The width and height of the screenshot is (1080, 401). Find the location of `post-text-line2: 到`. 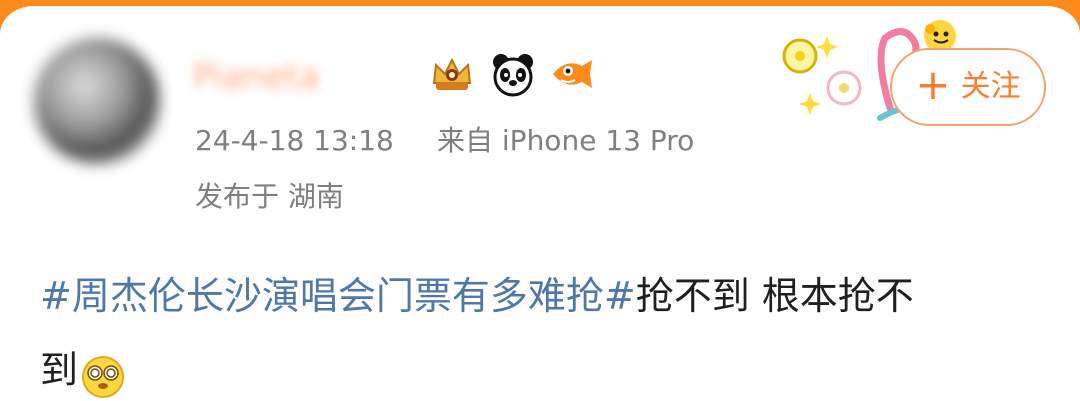

post-text-line2: 到 is located at coordinates (59, 370).